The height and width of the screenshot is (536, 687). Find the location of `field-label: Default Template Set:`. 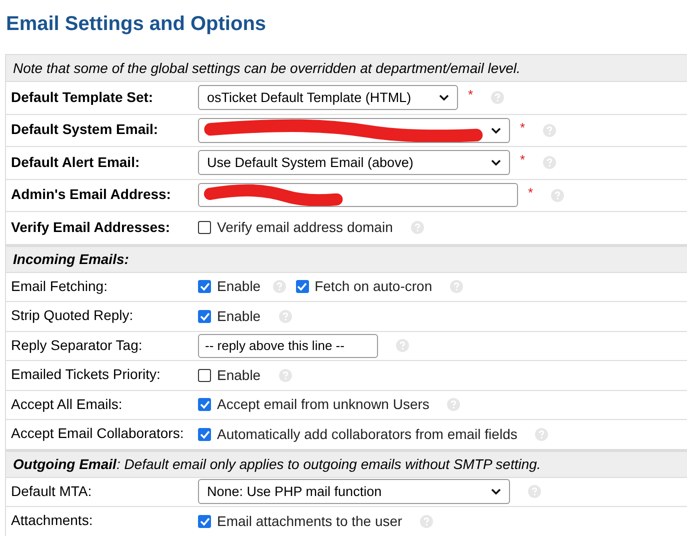

field-label: Default Template Set: is located at coordinates (82, 96).